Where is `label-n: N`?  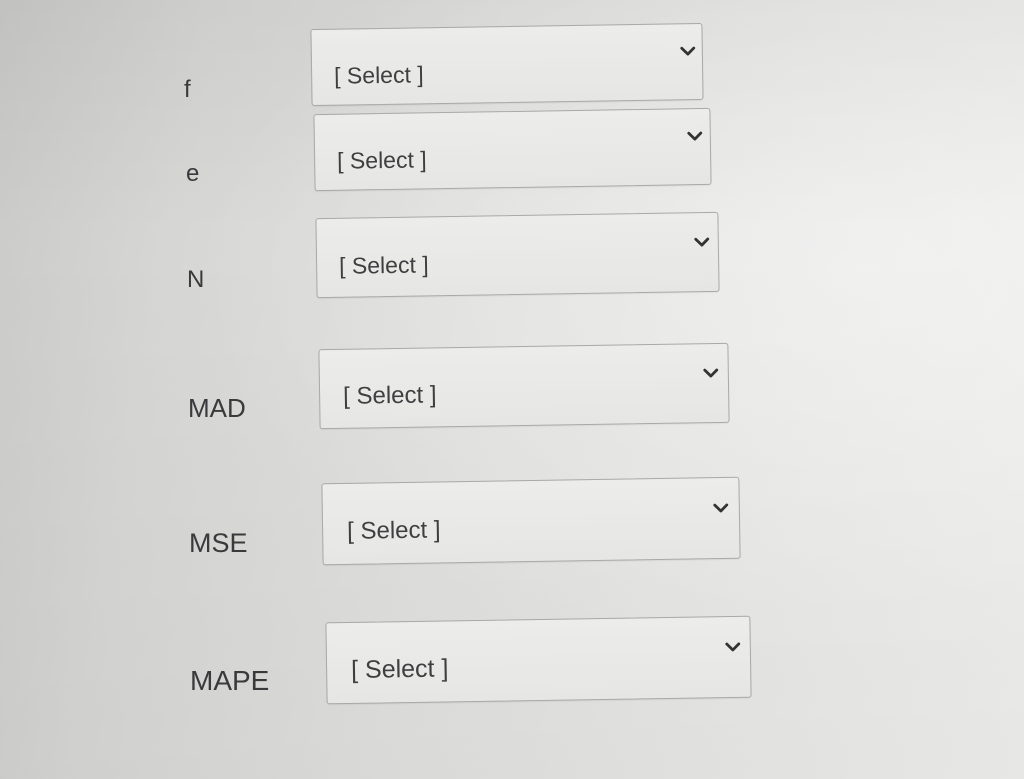 label-n: N is located at coordinates (196, 279).